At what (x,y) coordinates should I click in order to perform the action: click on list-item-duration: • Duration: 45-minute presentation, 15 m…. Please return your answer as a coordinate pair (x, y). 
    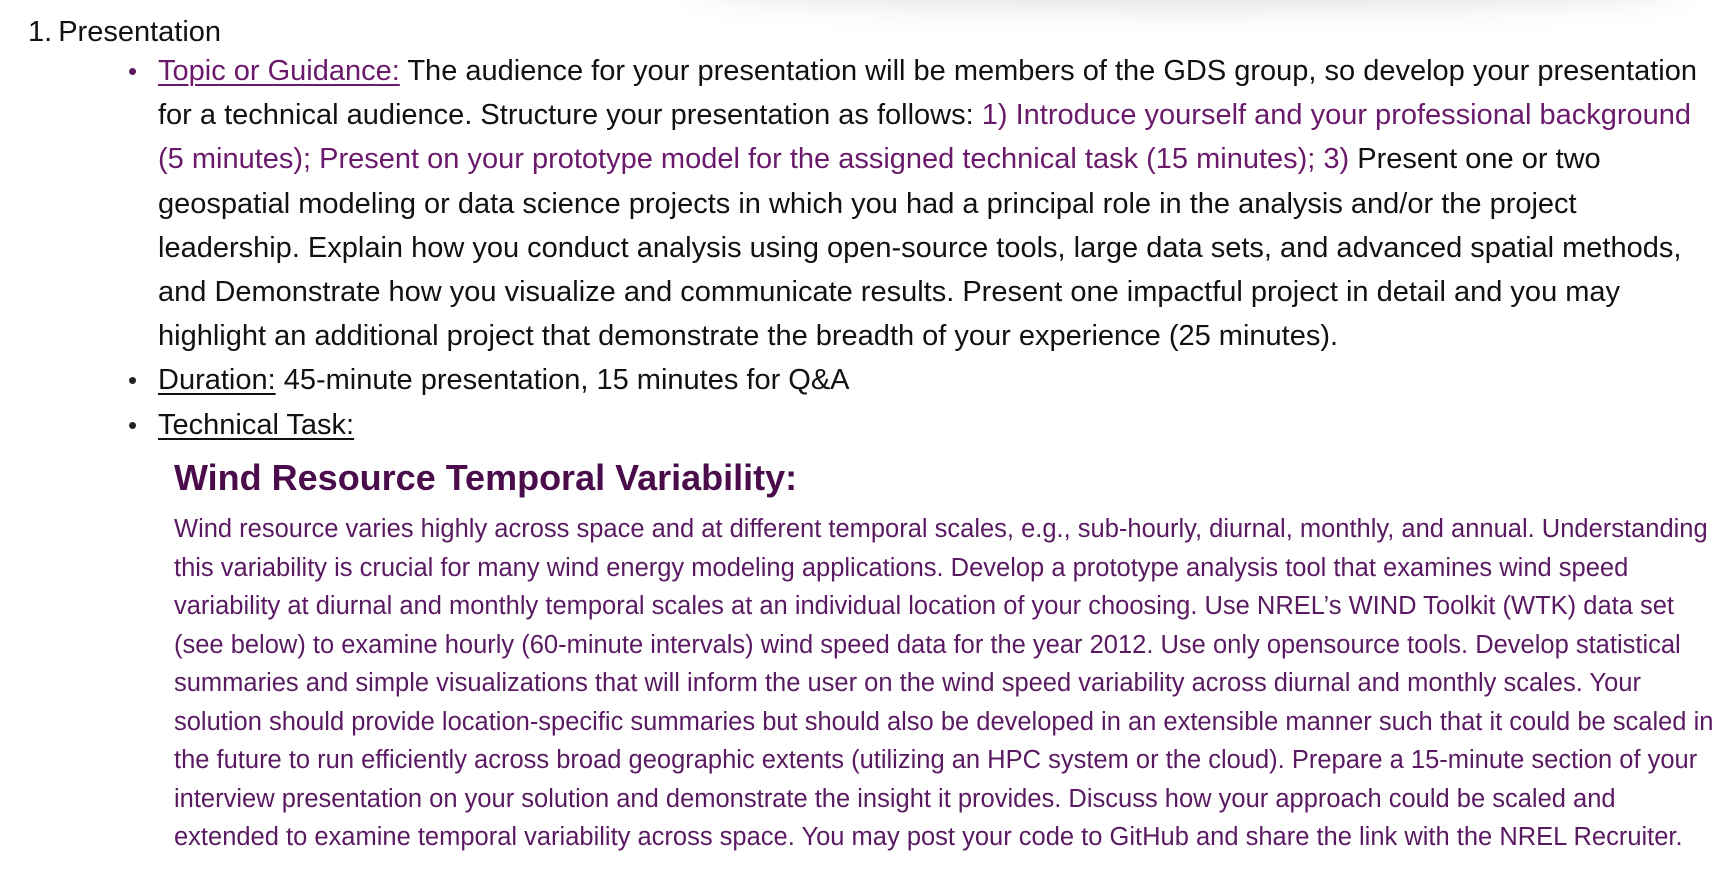
    Looking at the image, I should click on (923, 380).